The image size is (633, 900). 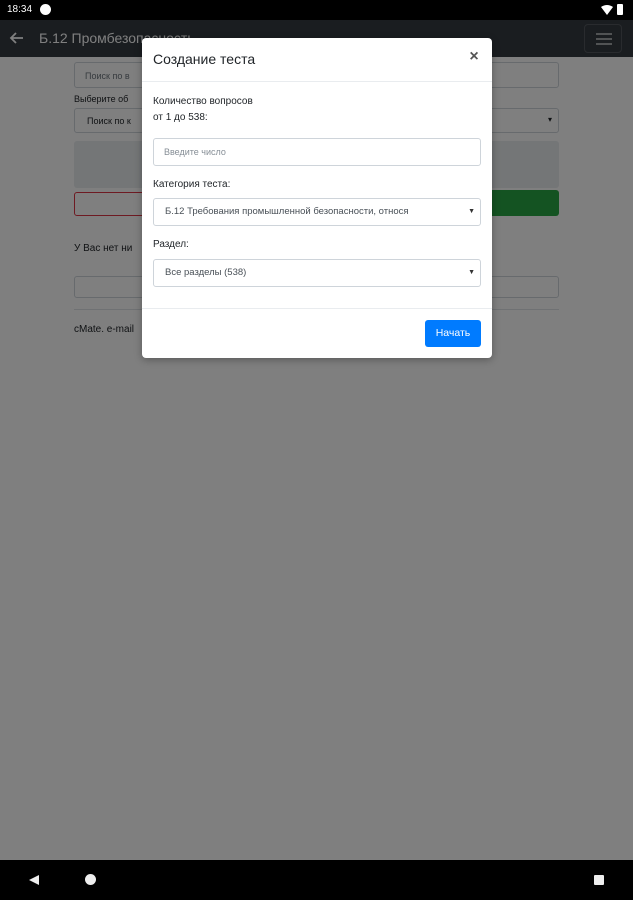 What do you see at coordinates (204, 59) in the screenshot?
I see `modal-title: Создание теста` at bounding box center [204, 59].